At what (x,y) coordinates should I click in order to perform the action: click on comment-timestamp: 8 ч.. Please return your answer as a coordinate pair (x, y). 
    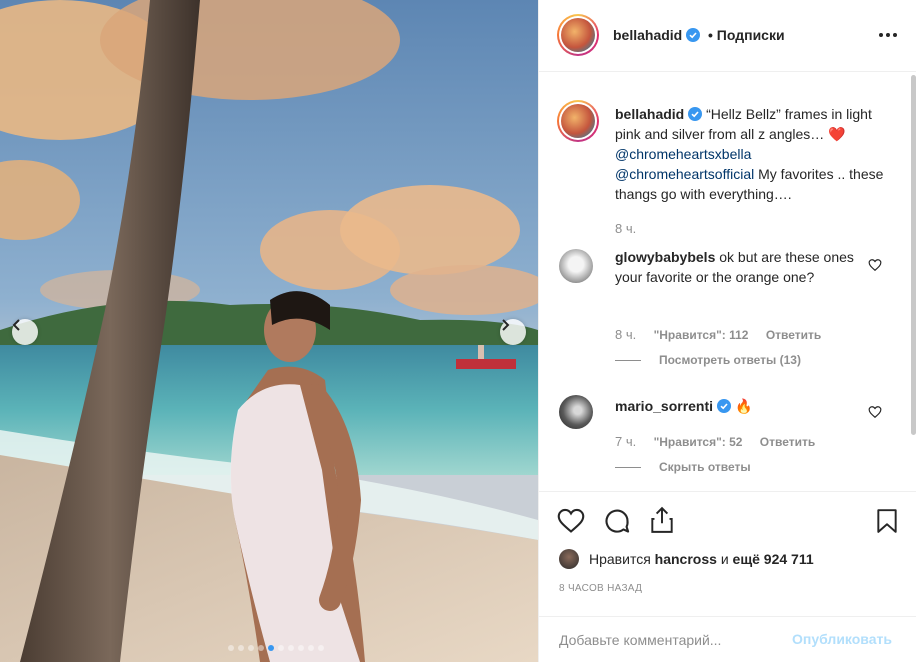
    Looking at the image, I should click on (625, 334).